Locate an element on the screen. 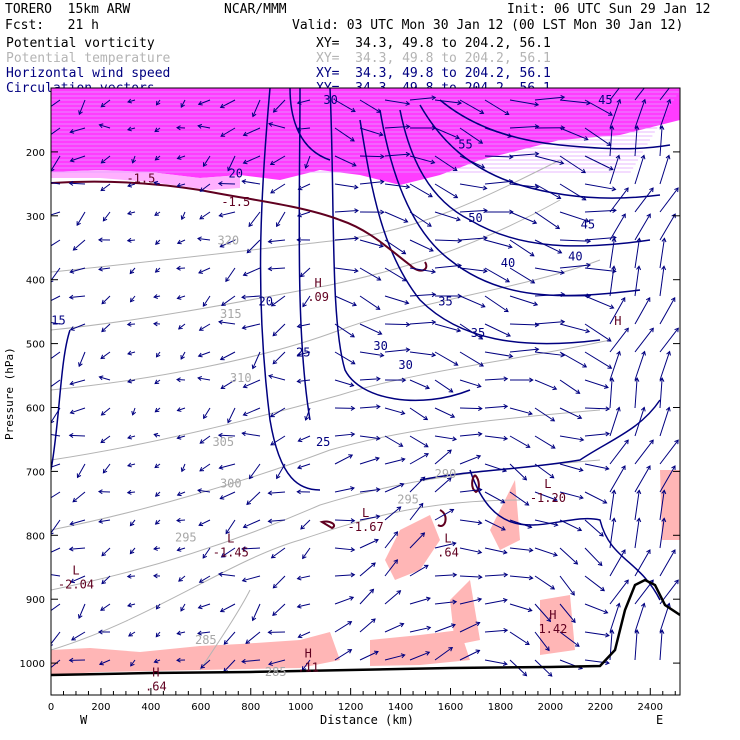 This screenshot has width=740, height=740. y-tick-label: 700 is located at coordinates (35, 472).